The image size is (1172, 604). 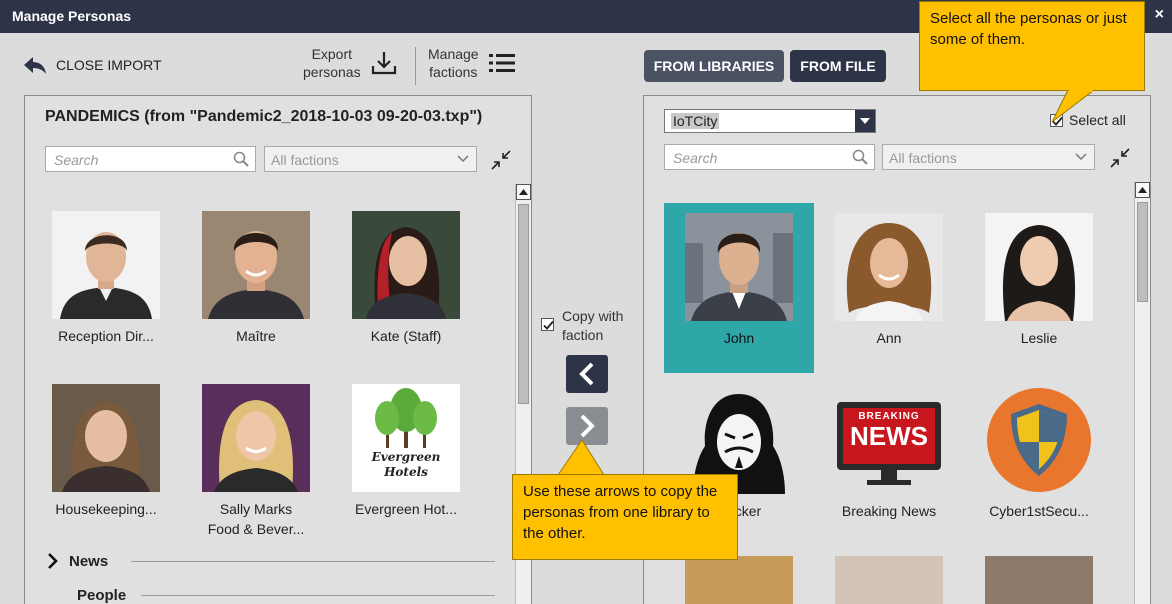 I want to click on man-smiling-portrait-icon, so click(x=256, y=265).